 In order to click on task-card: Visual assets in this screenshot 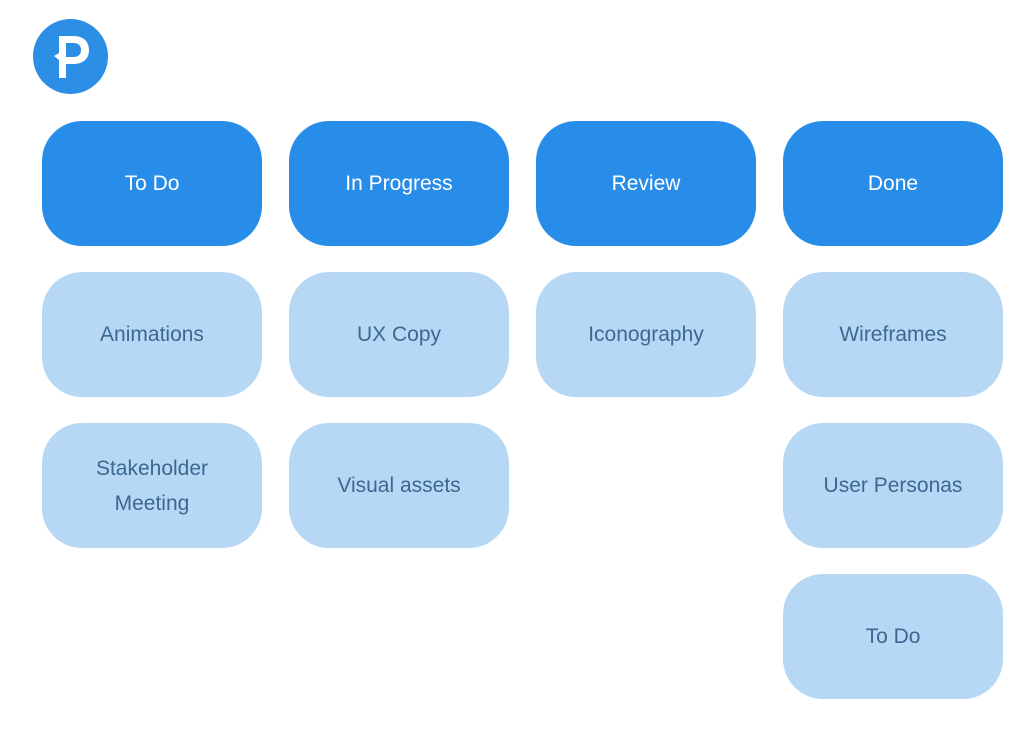, I will do `click(399, 485)`.